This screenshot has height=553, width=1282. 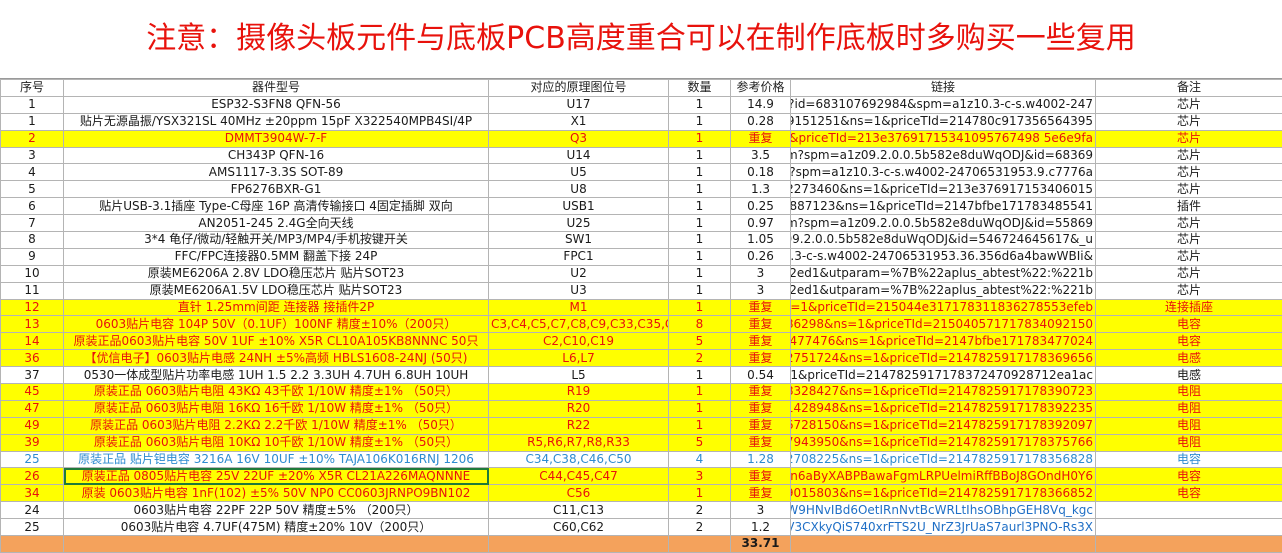 What do you see at coordinates (579, 223) in the screenshot?
I see `cell-ref: U25` at bounding box center [579, 223].